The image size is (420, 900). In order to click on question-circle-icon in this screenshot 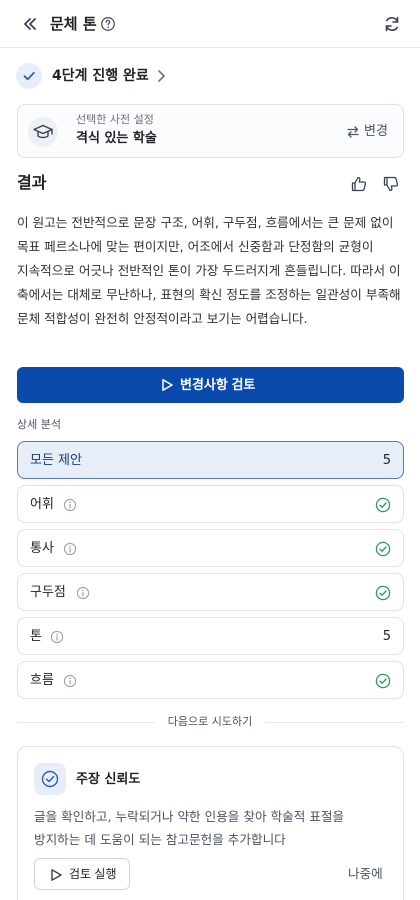, I will do `click(108, 24)`.